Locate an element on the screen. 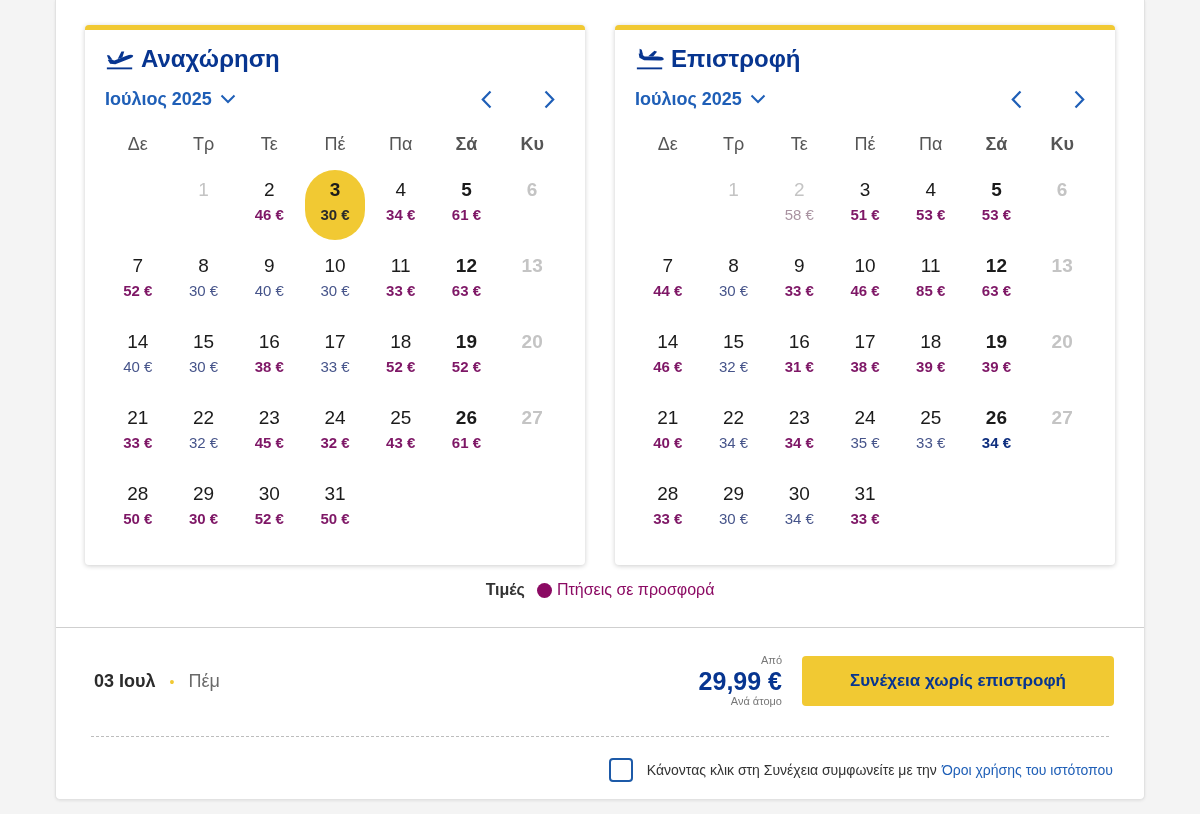 This screenshot has width=1200, height=814. date-button: 28 50 € is located at coordinates (137, 509).